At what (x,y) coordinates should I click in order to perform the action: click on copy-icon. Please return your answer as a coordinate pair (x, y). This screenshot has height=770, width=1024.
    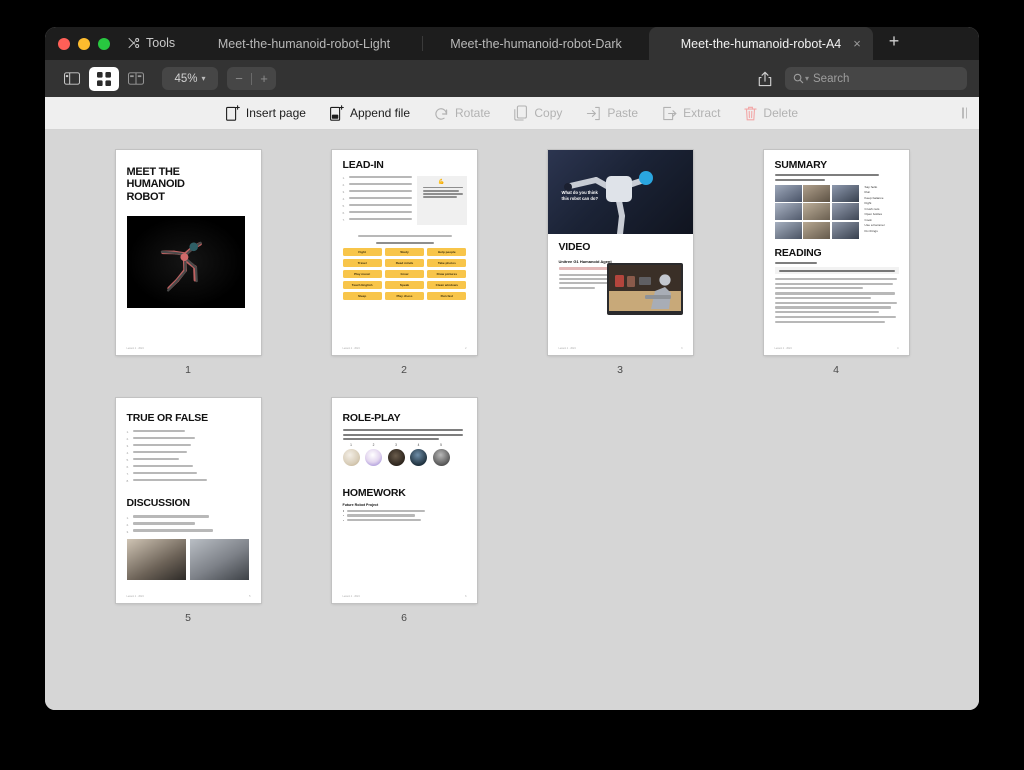
    Looking at the image, I should click on (521, 113).